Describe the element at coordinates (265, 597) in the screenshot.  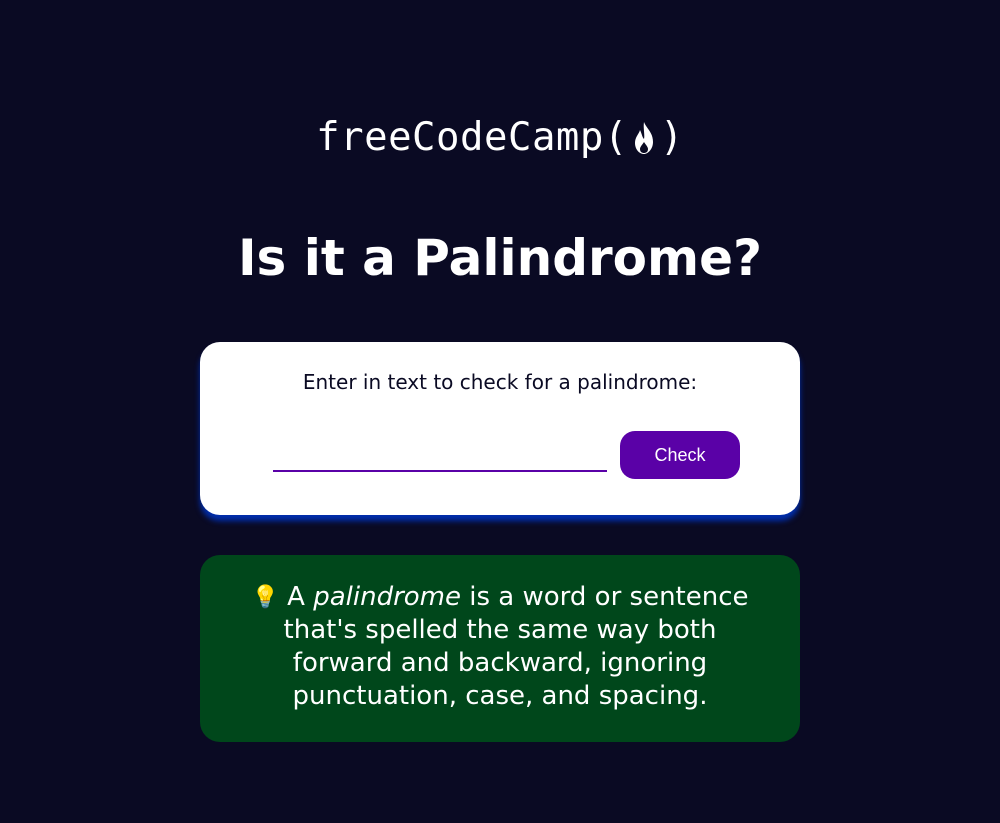
I see `lightbulb-icon: 💡` at that location.